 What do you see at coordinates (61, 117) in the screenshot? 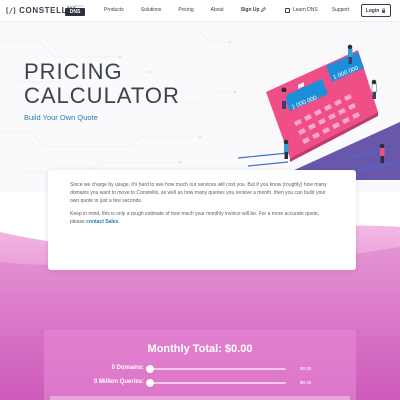
I see `page-subtitle: Build Your Own Quote` at bounding box center [61, 117].